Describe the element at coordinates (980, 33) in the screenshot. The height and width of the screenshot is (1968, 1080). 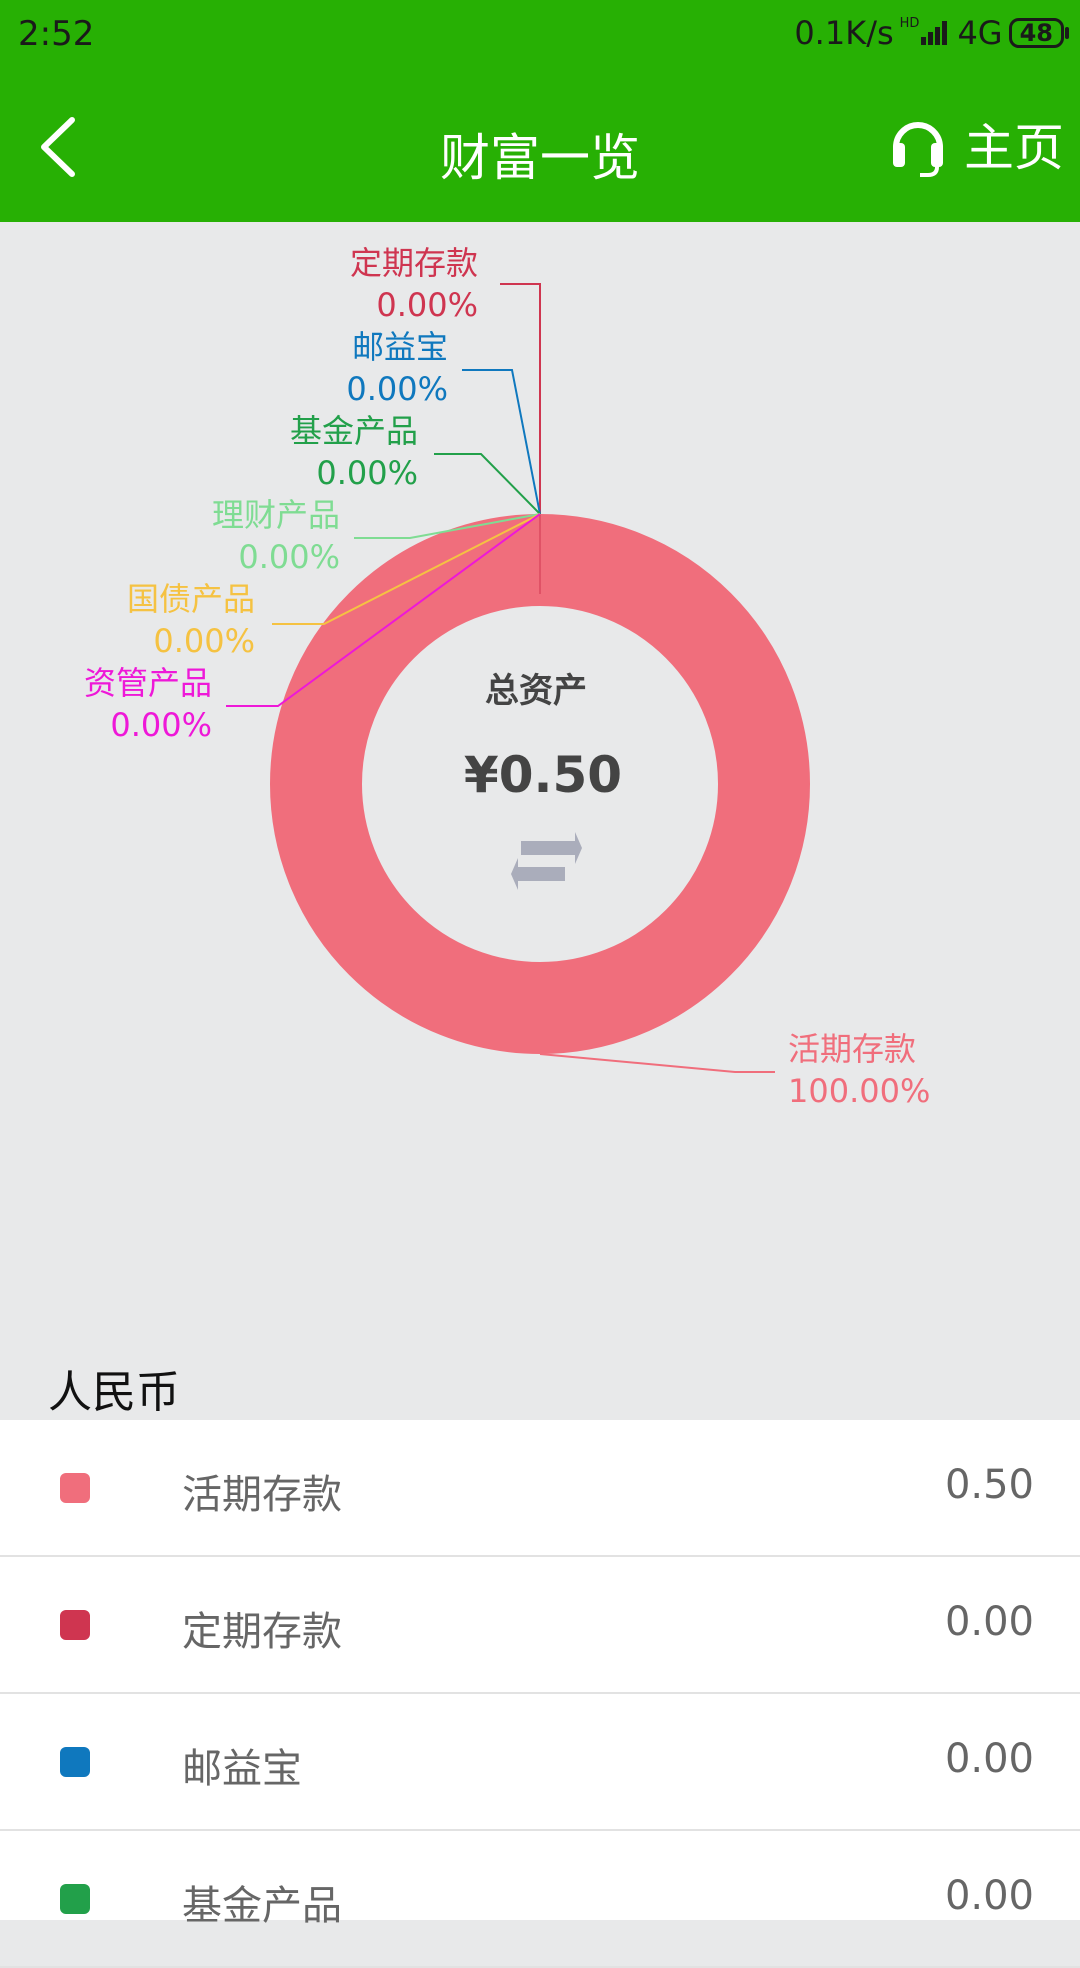
I see `mobile-network-label: 4G` at that location.